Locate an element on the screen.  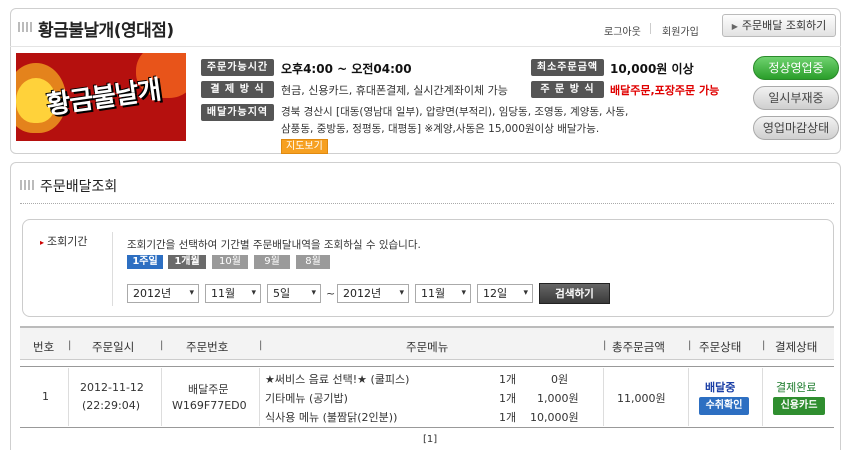
row-time: (22:29:04) is located at coordinates (111, 405).